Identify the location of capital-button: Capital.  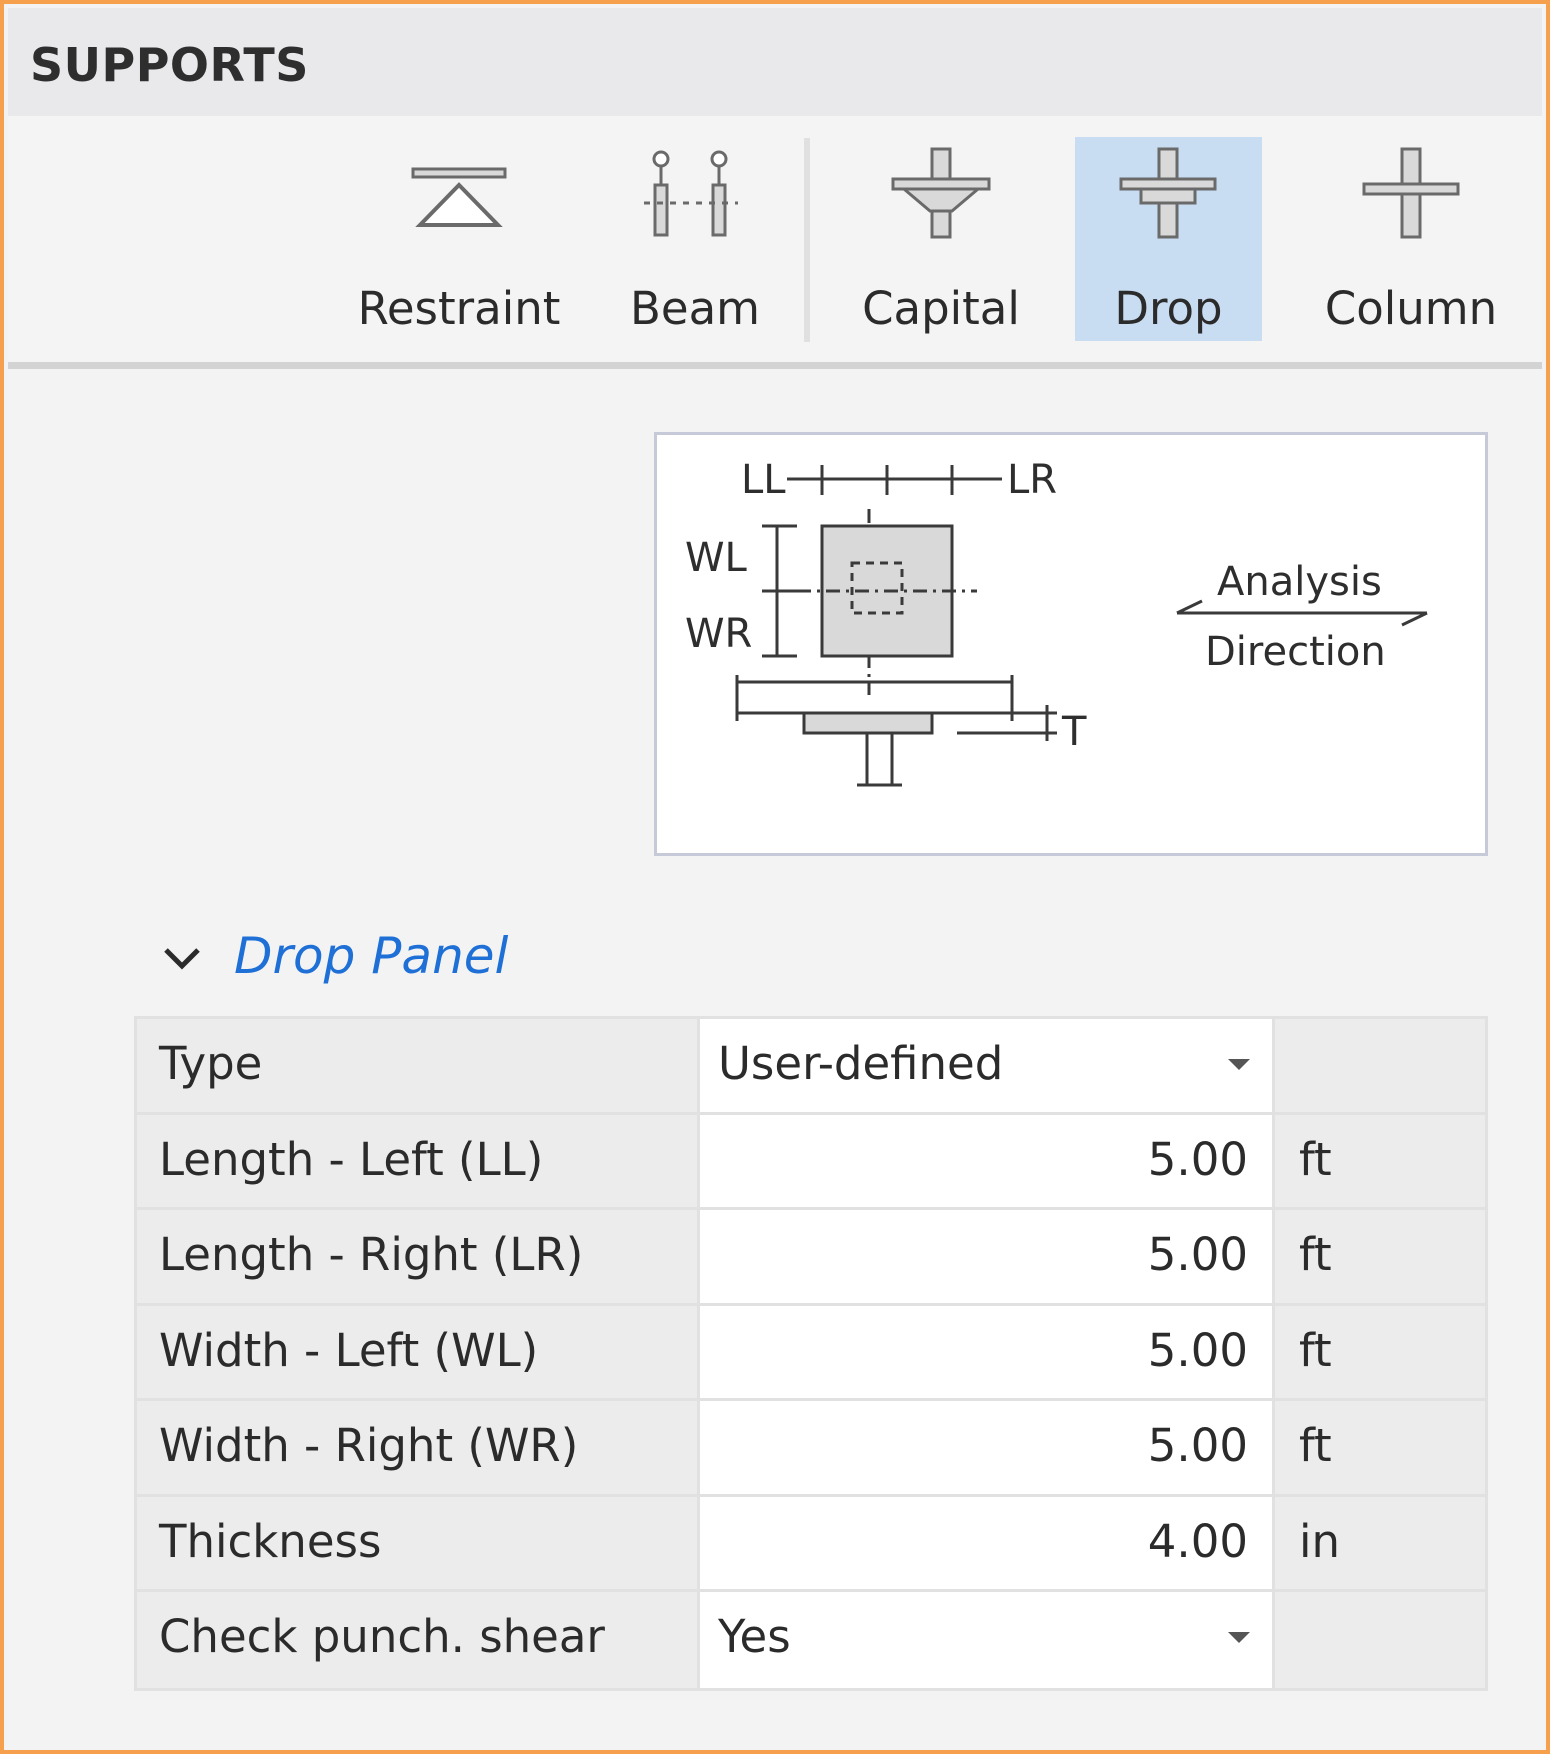
(941, 239).